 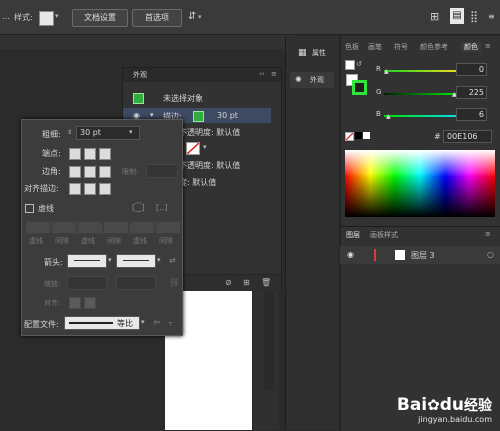 What do you see at coordinates (90, 132) in the screenshot?
I see `weight-input-value: 30 pt` at bounding box center [90, 132].